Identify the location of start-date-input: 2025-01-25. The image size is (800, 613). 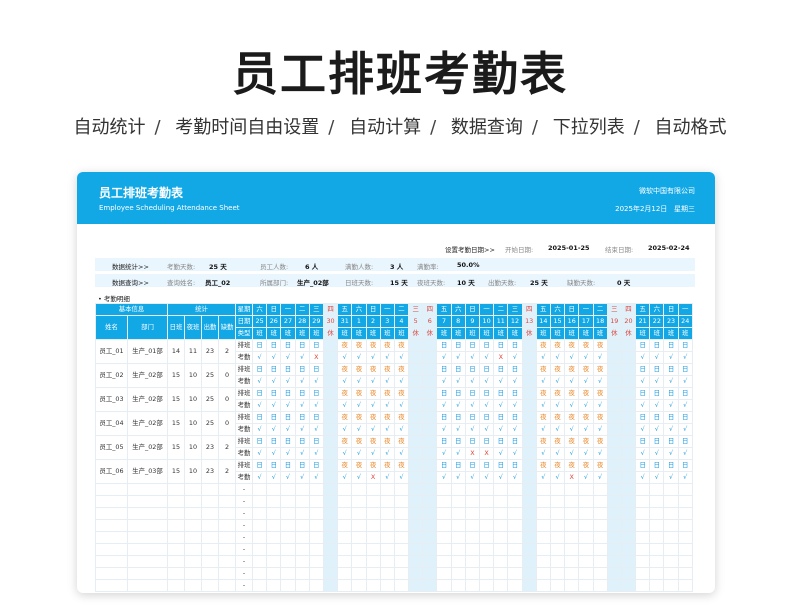
(569, 248).